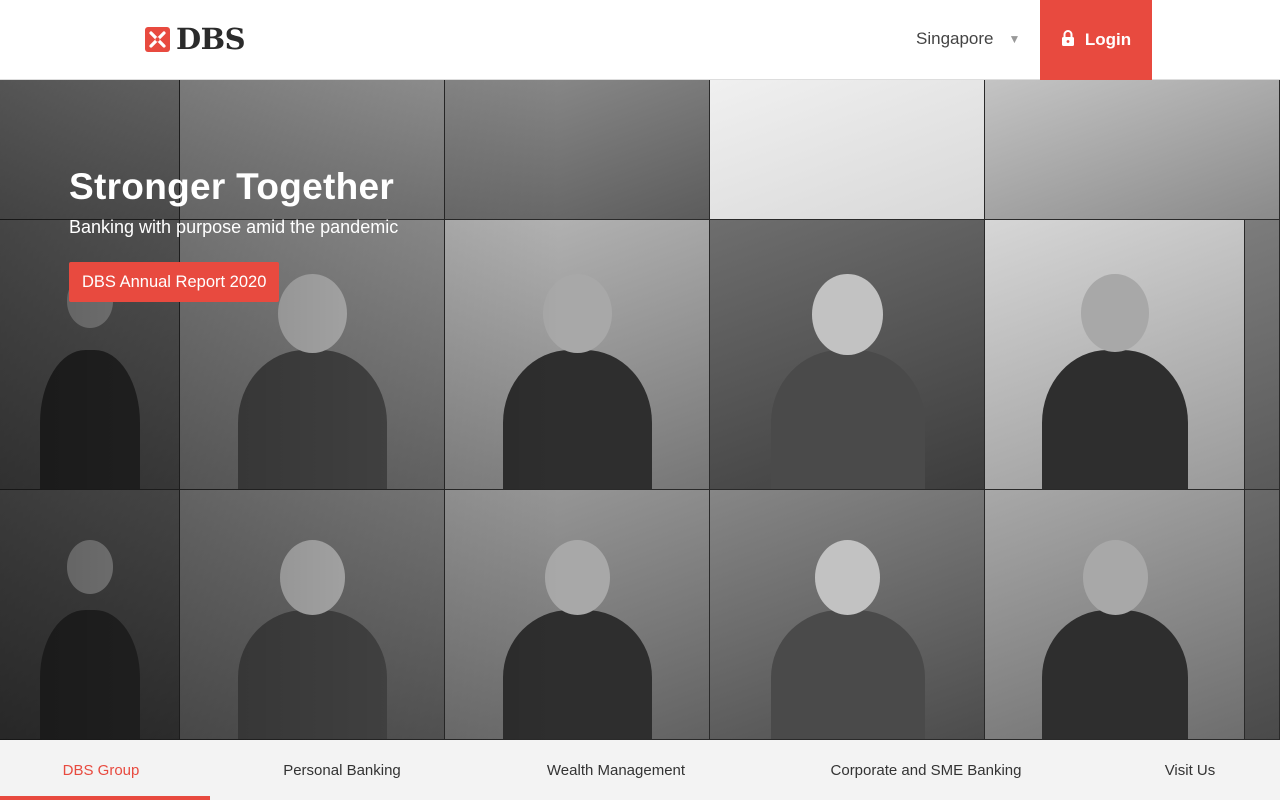 The width and height of the screenshot is (1280, 800). What do you see at coordinates (211, 39) in the screenshot?
I see `logo-text: DBS` at bounding box center [211, 39].